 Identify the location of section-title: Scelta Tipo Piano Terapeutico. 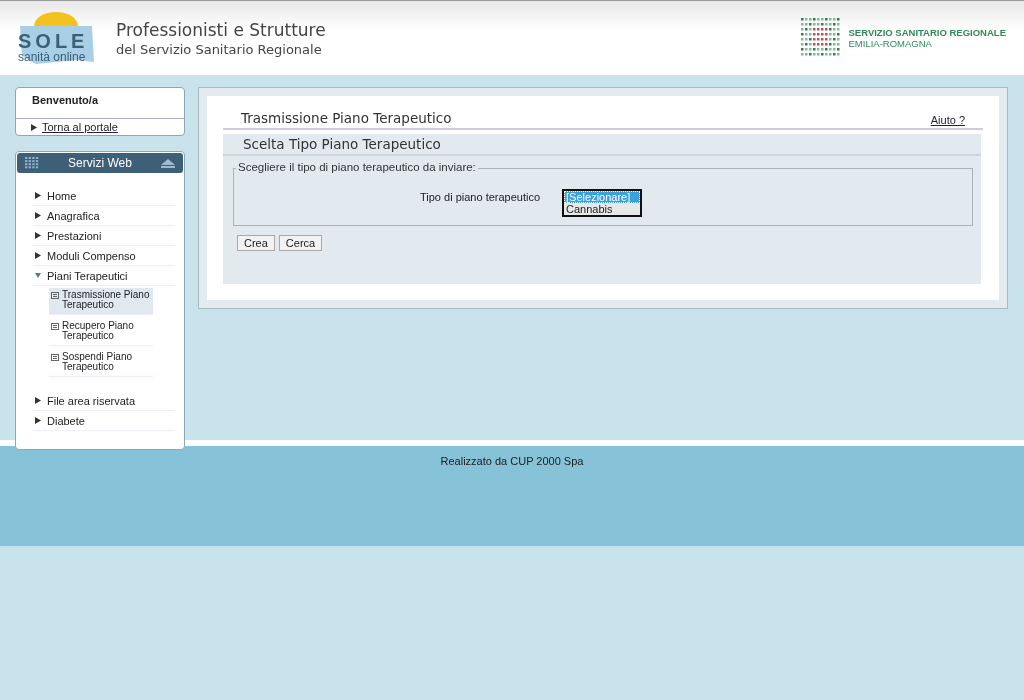
(602, 145).